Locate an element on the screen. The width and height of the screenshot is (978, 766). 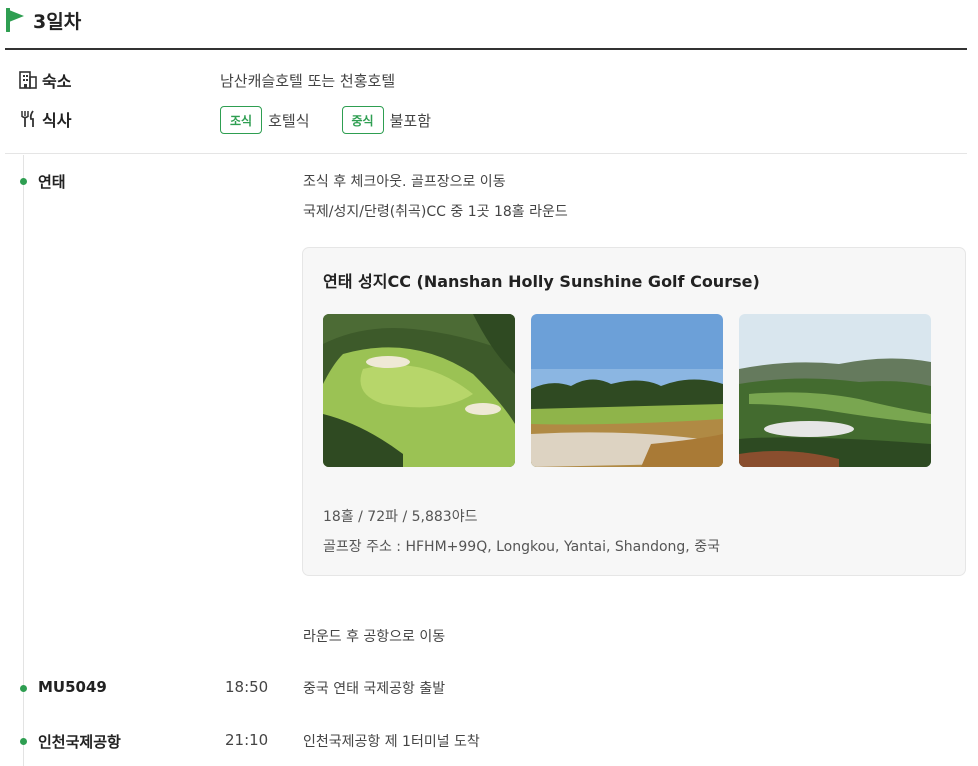
stop-name-flight: MU5049 is located at coordinates (72, 687).